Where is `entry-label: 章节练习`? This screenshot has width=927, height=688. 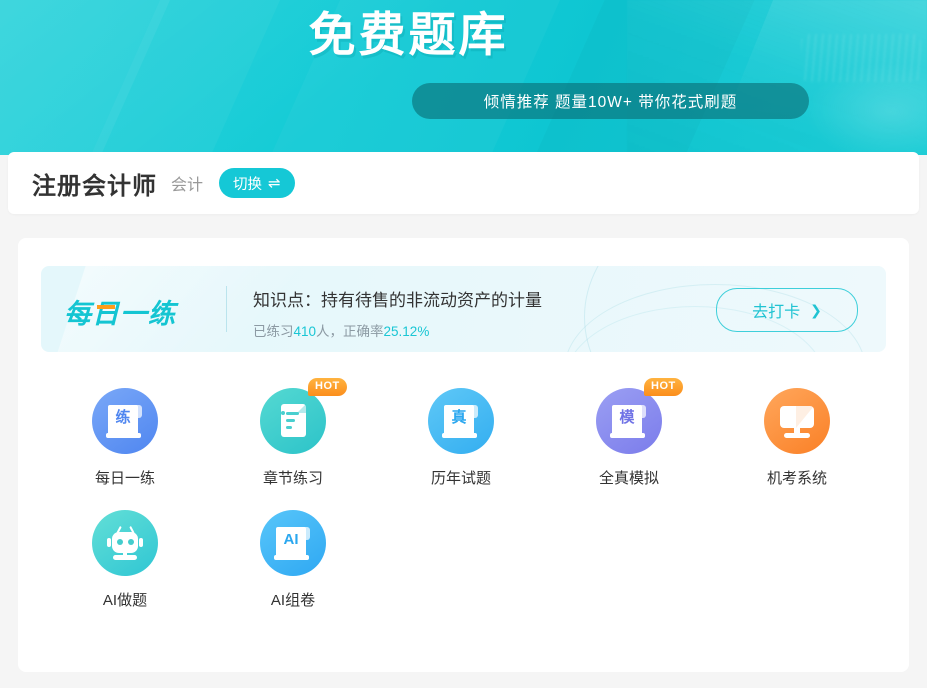
entry-label: 章节练习 is located at coordinates (292, 478).